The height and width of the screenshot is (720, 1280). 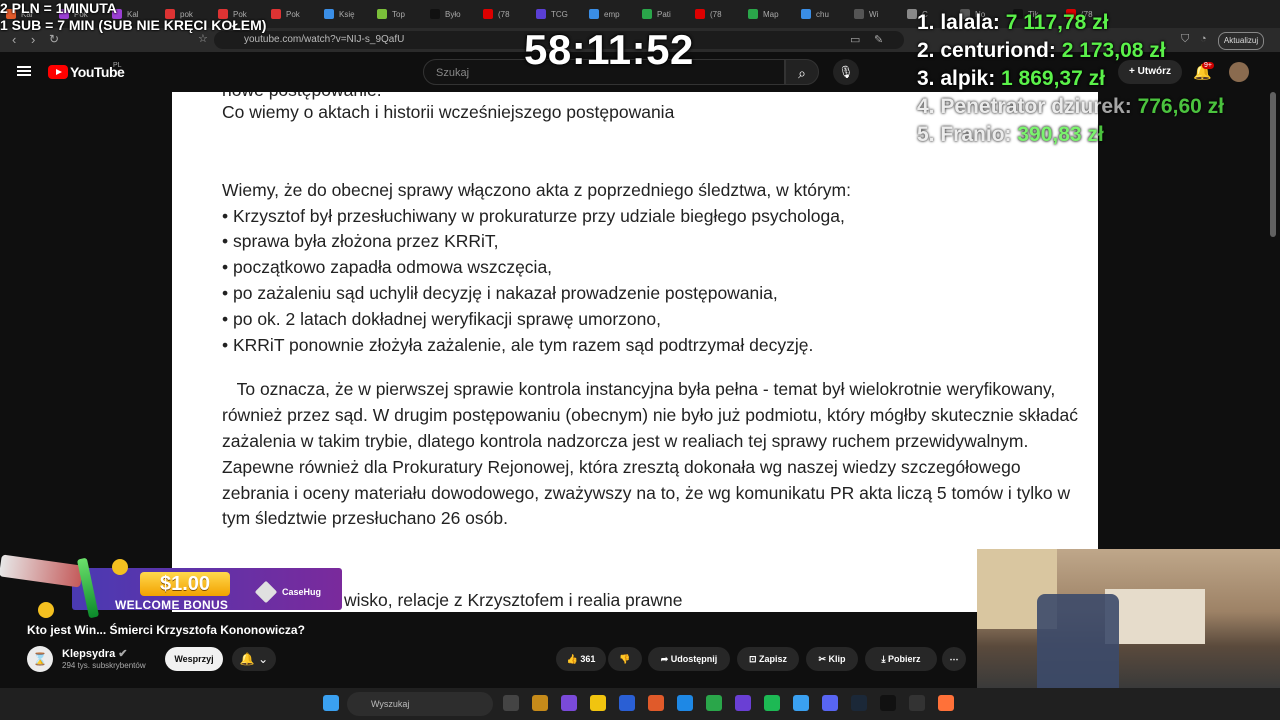 I want to click on leaderboard-row: 5. Franio: 390,83 zł, so click(x=1010, y=134).